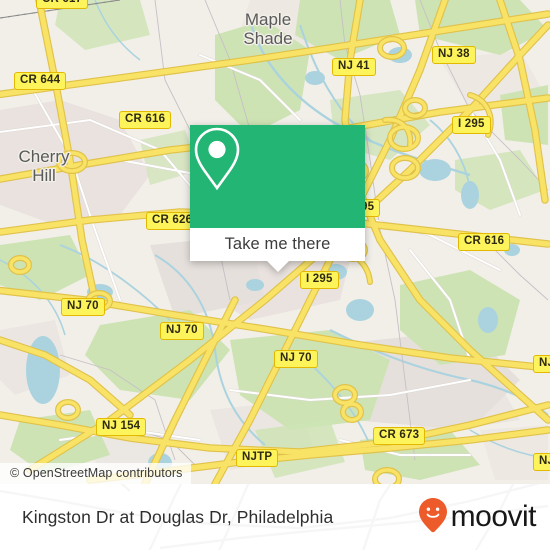 Image resolution: width=550 pixels, height=550 pixels. I want to click on shield-cr-616-east: CR 616, so click(484, 242).